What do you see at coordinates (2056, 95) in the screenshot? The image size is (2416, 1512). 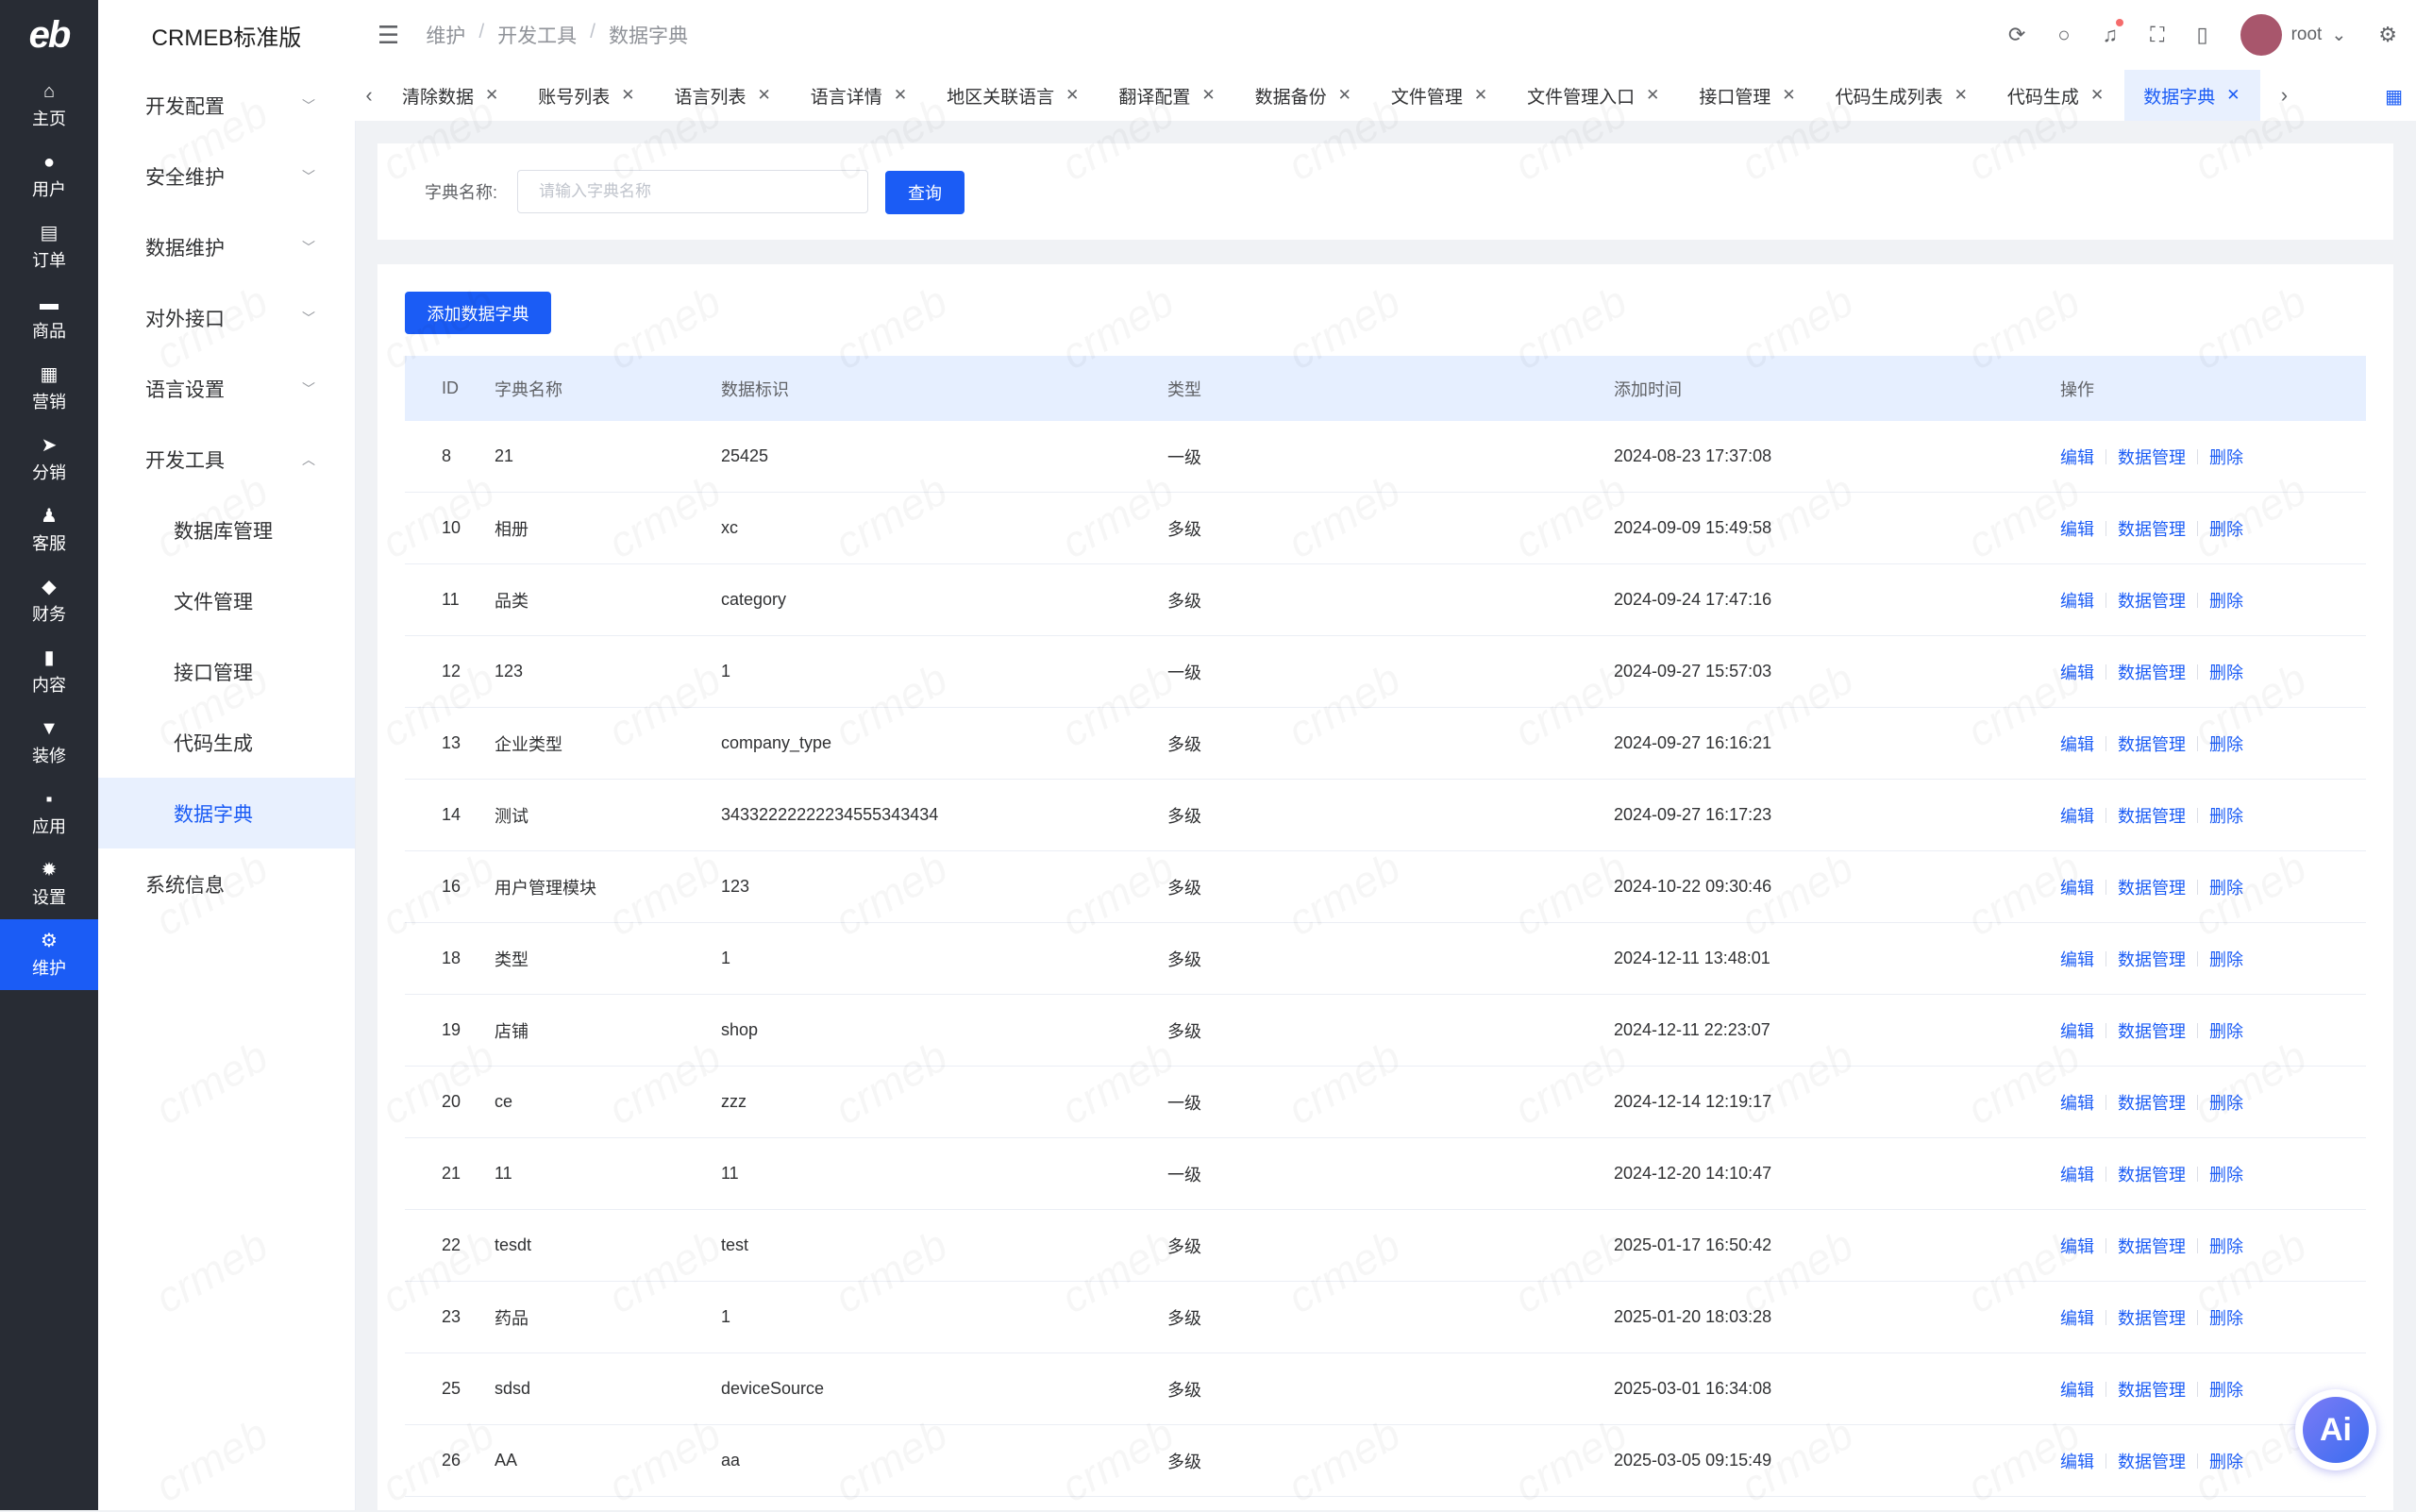 I see `tab: 代码生成 ✕` at bounding box center [2056, 95].